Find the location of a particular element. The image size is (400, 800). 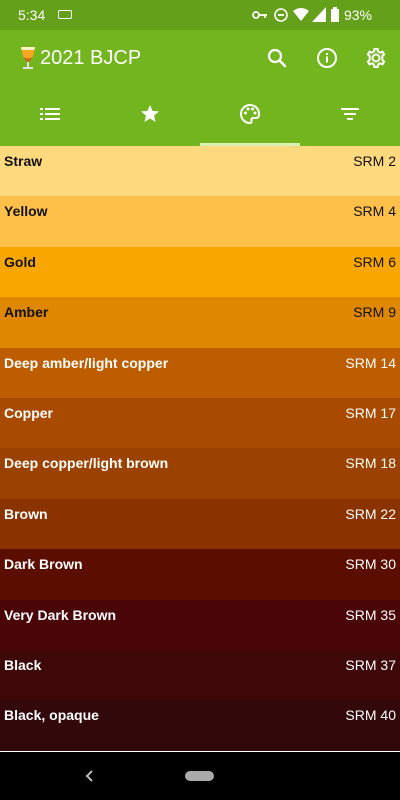

srm-value: SRM 9 is located at coordinates (374, 312).